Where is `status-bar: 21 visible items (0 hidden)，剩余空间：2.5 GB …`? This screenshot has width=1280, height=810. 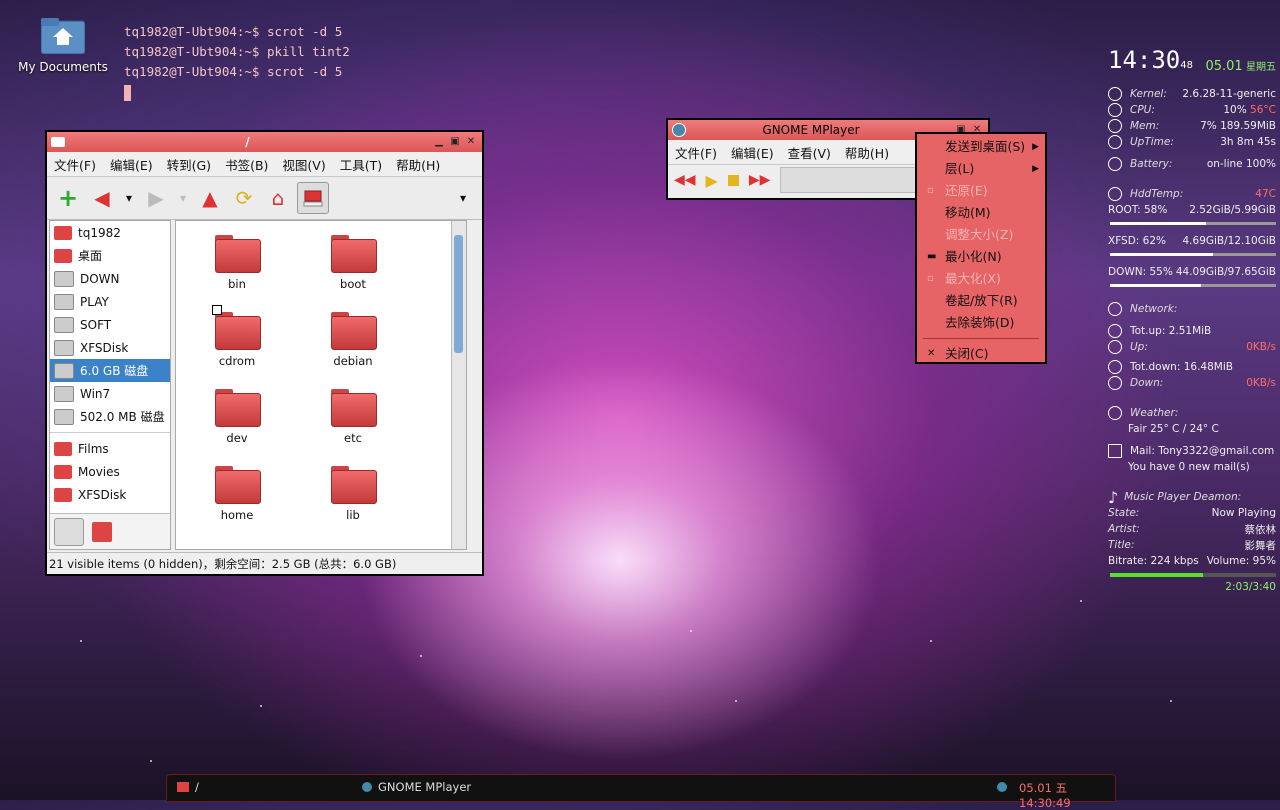
status-bar: 21 visible items (0 hidden)，剩余空间：2.5 GB … is located at coordinates (264, 563).